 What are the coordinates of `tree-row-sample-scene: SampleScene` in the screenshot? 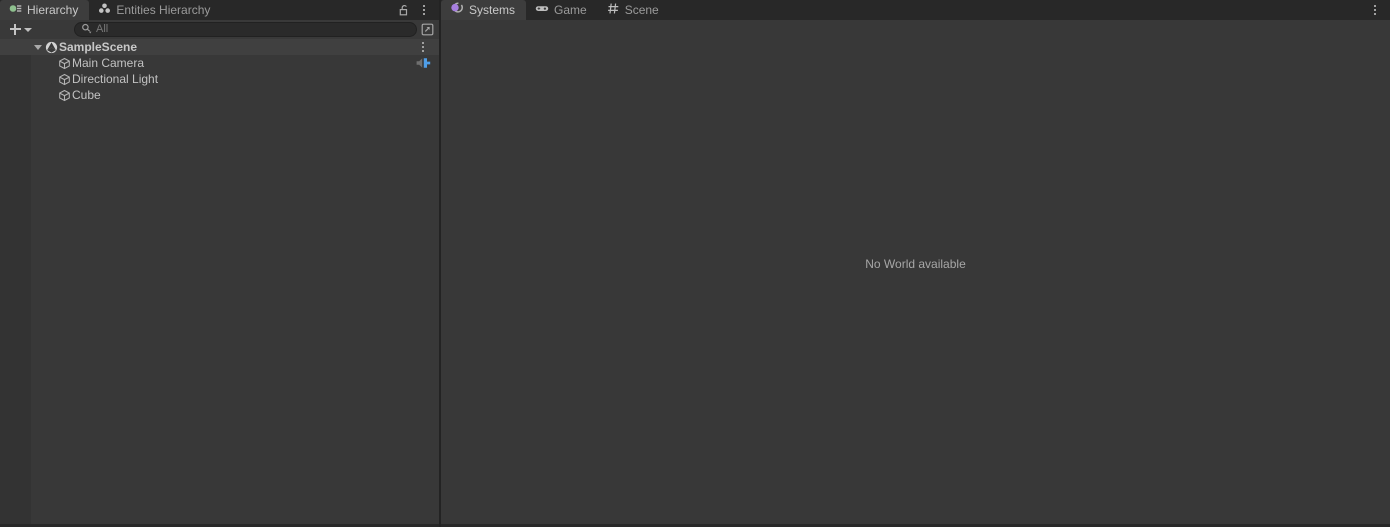 It's located at (219, 47).